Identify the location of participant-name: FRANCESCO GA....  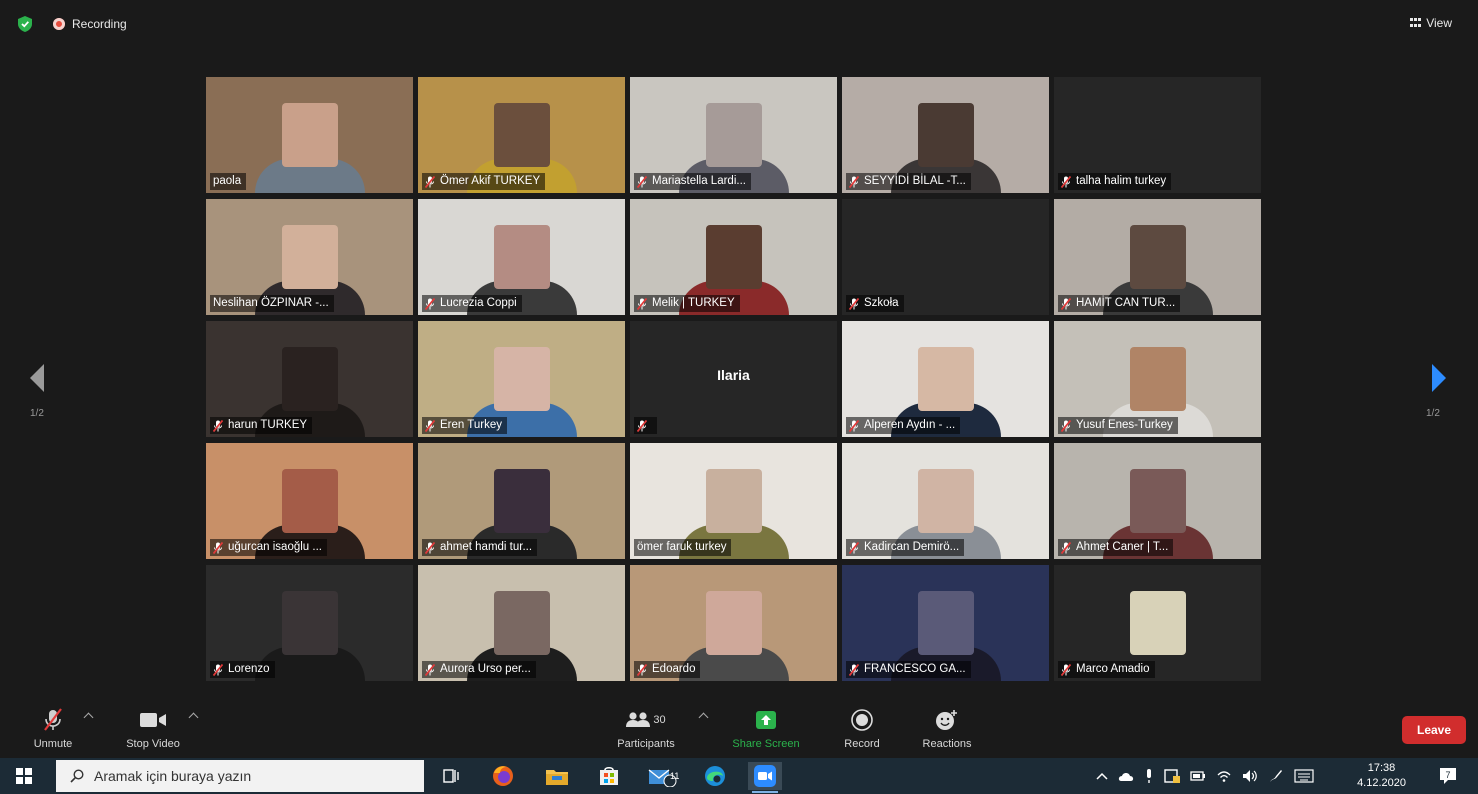
(915, 669).